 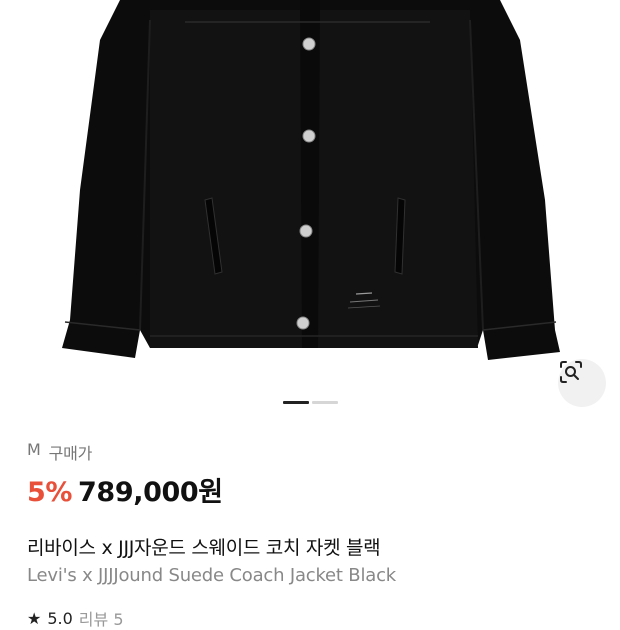 I want to click on rating-row: ★ 5.0 리뷰 5, so click(x=75, y=618).